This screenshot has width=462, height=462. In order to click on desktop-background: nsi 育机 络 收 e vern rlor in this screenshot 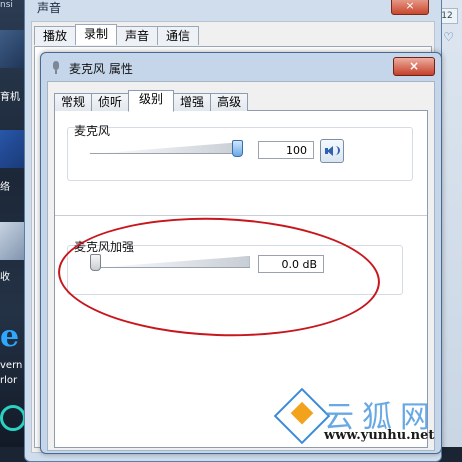, I will do `click(13, 223)`.